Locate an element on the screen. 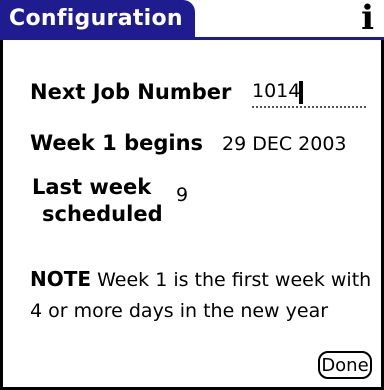 This screenshot has height=390, width=384. week-1-begins-label: Week 1 begins is located at coordinates (117, 143).